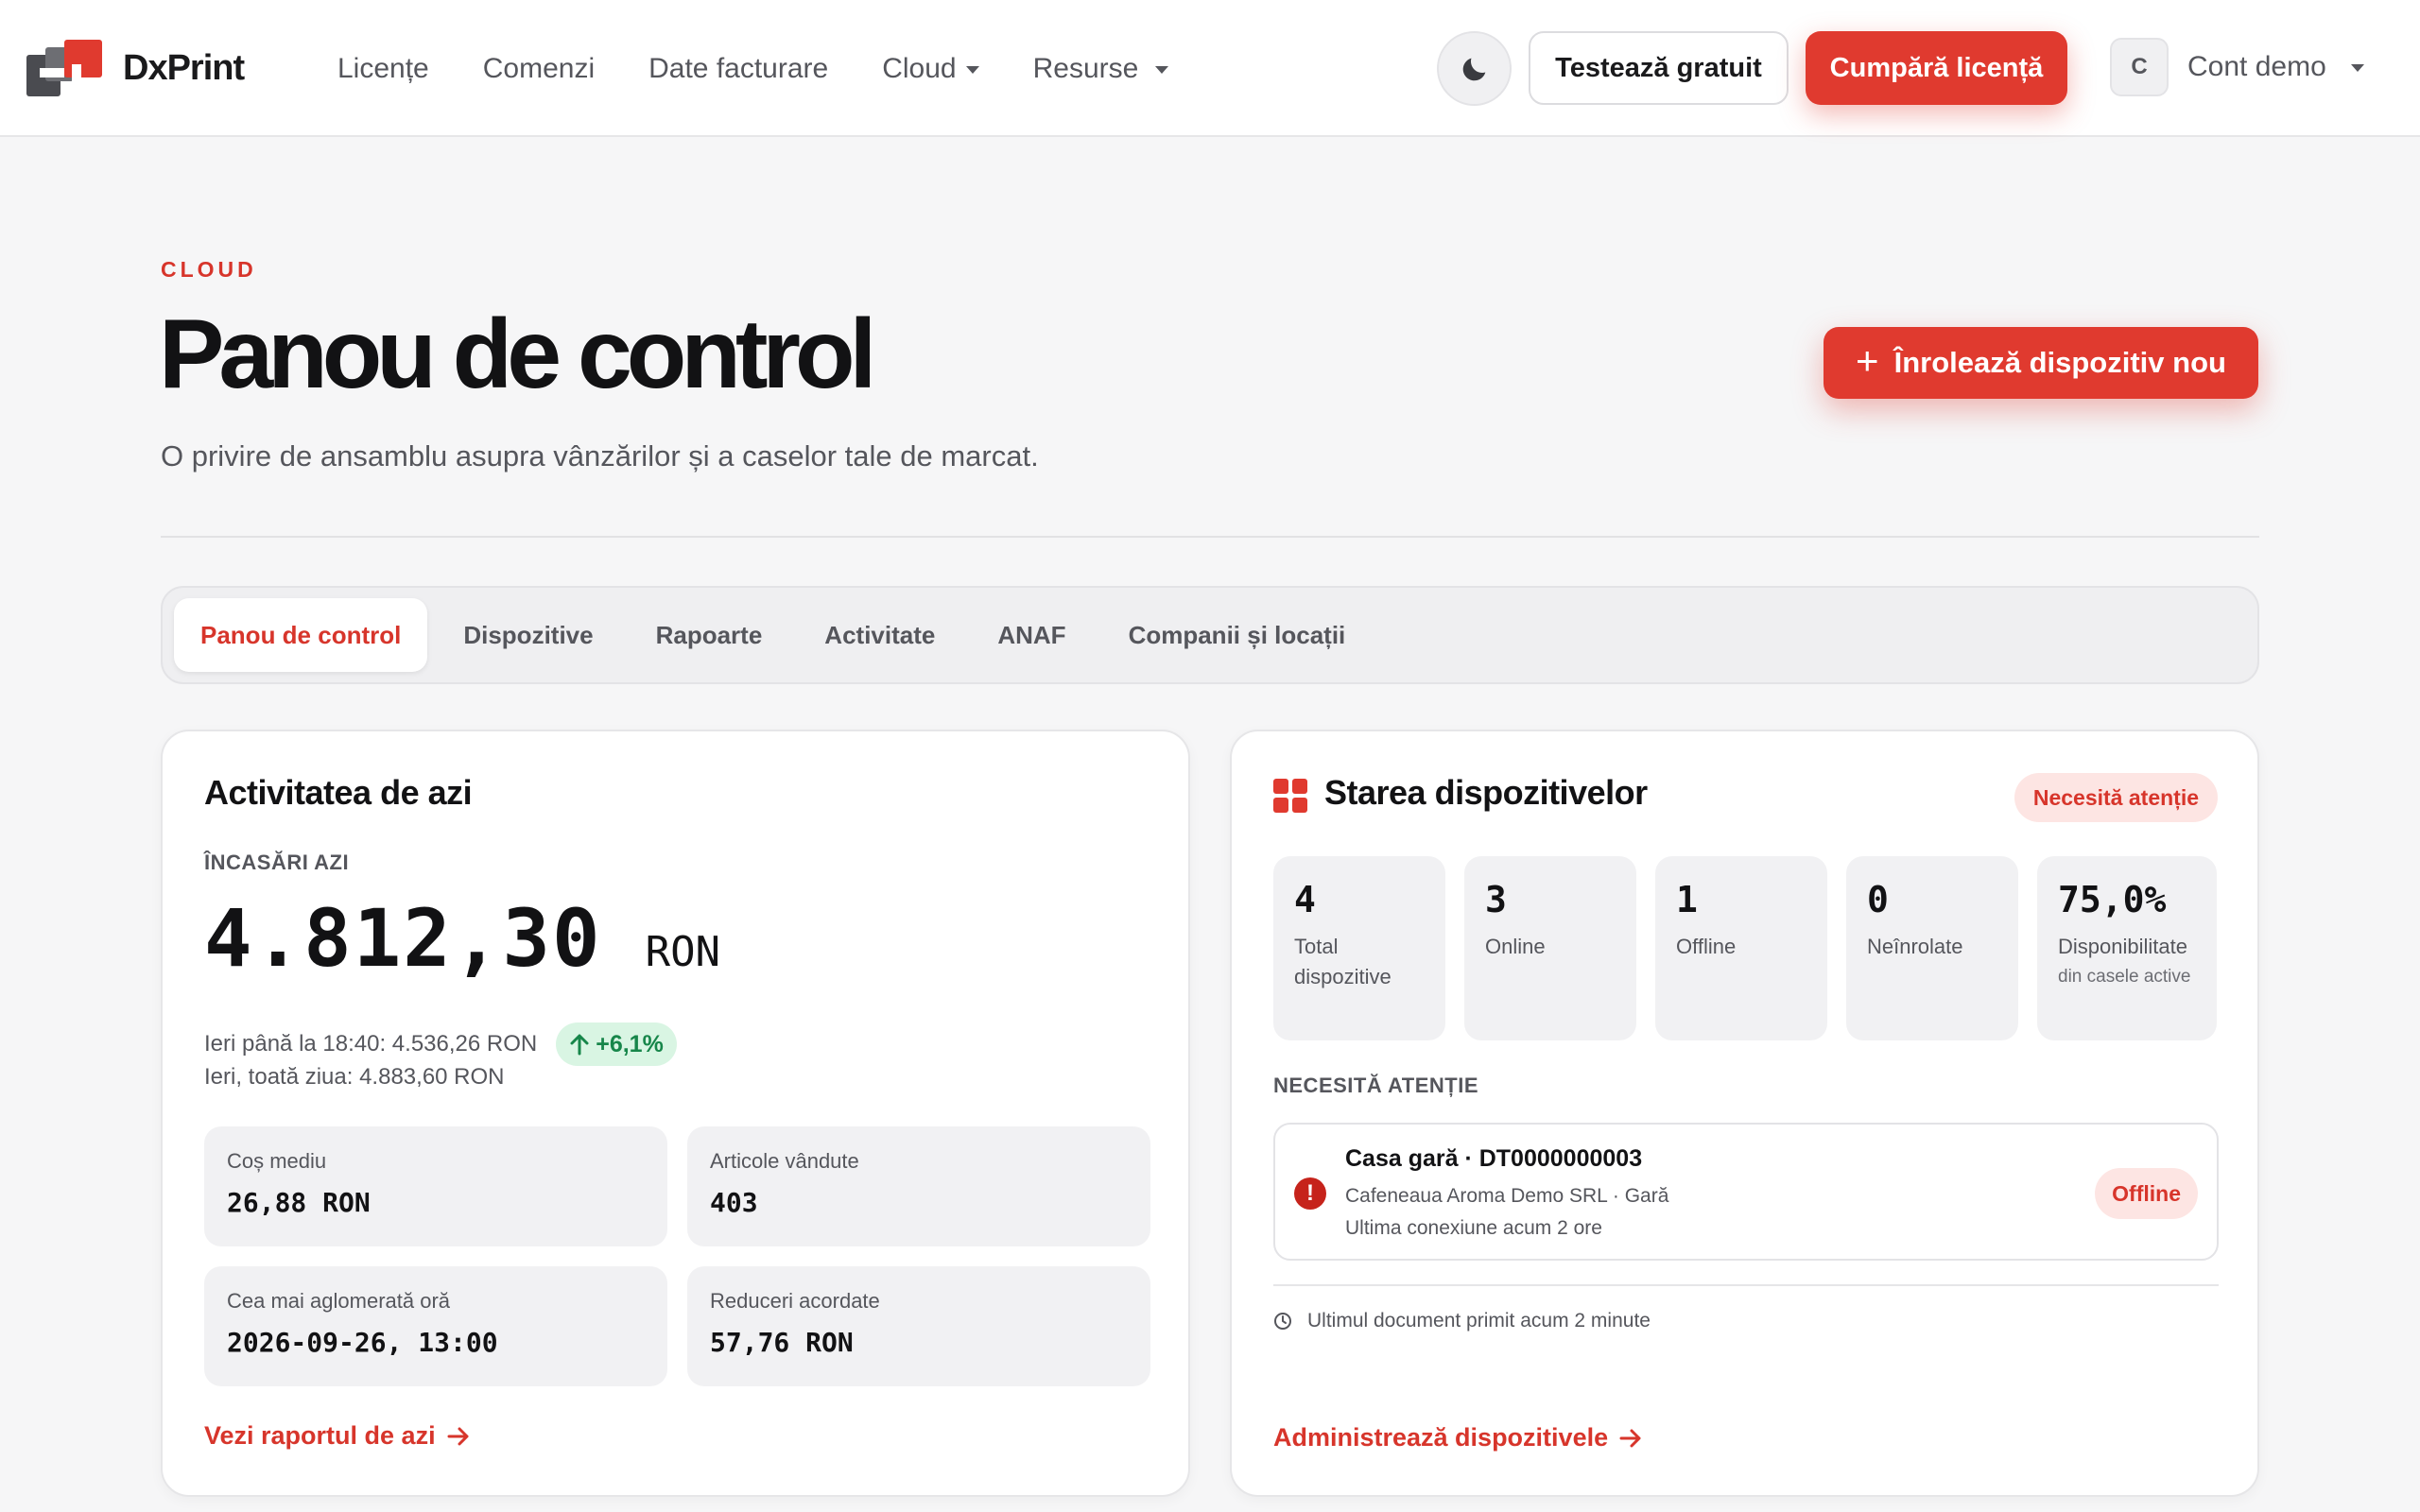 The image size is (2420, 1512). I want to click on arrow-up-icon, so click(579, 1045).